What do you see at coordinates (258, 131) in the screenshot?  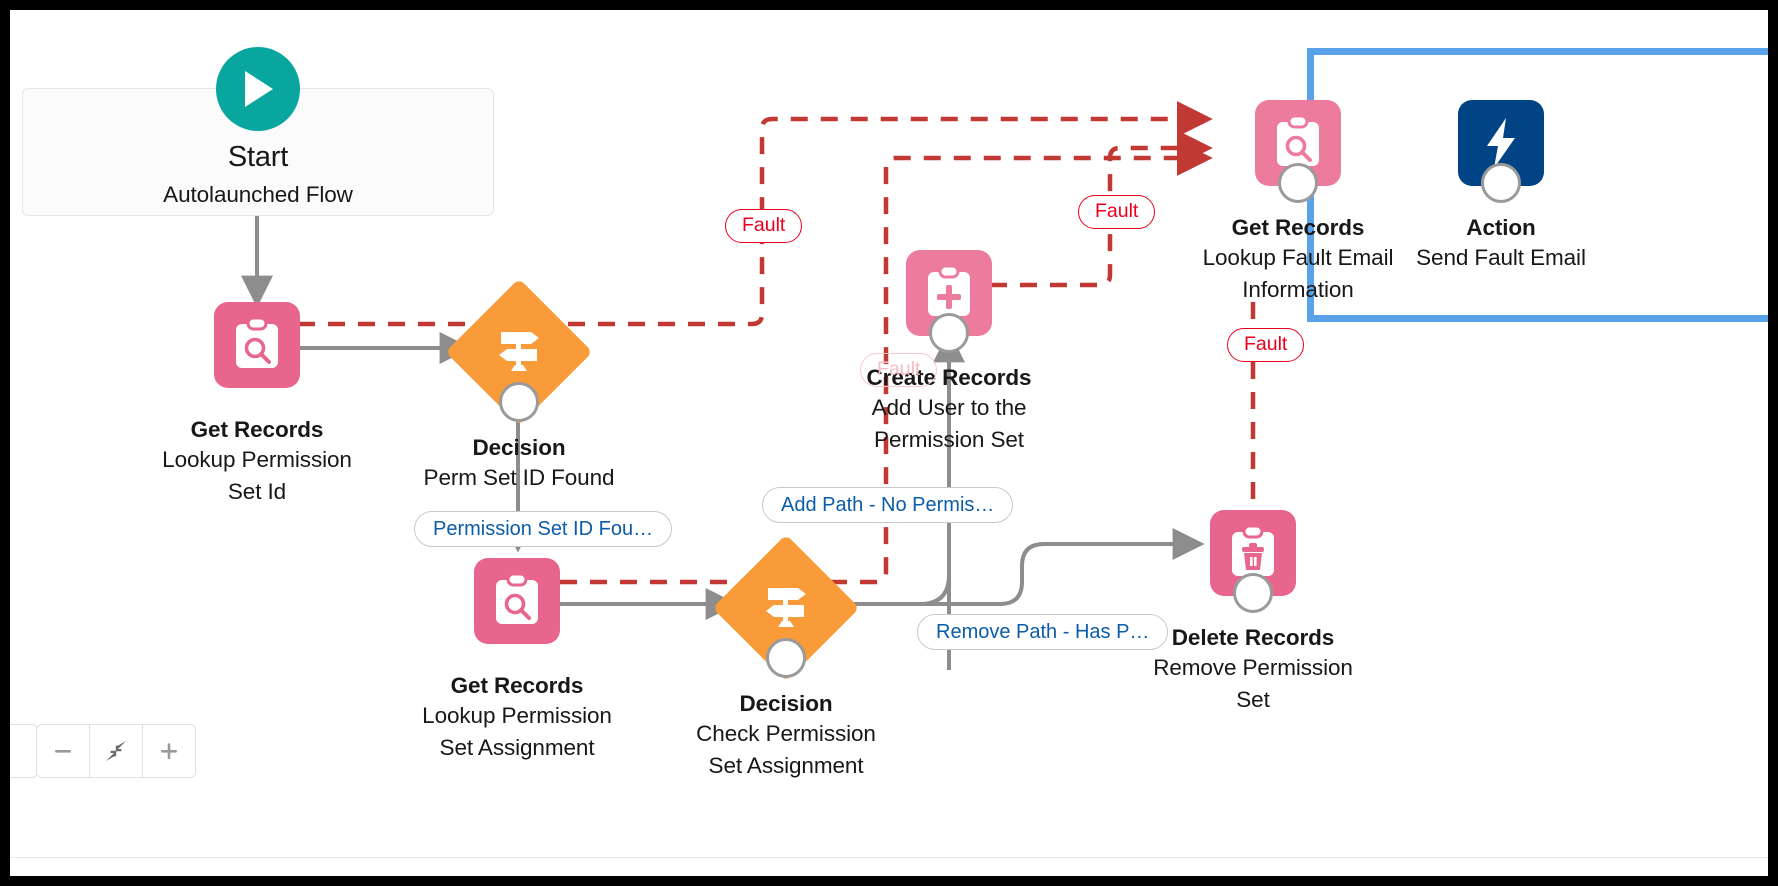 I see `start-card: Start Autolaunched Flow` at bounding box center [258, 131].